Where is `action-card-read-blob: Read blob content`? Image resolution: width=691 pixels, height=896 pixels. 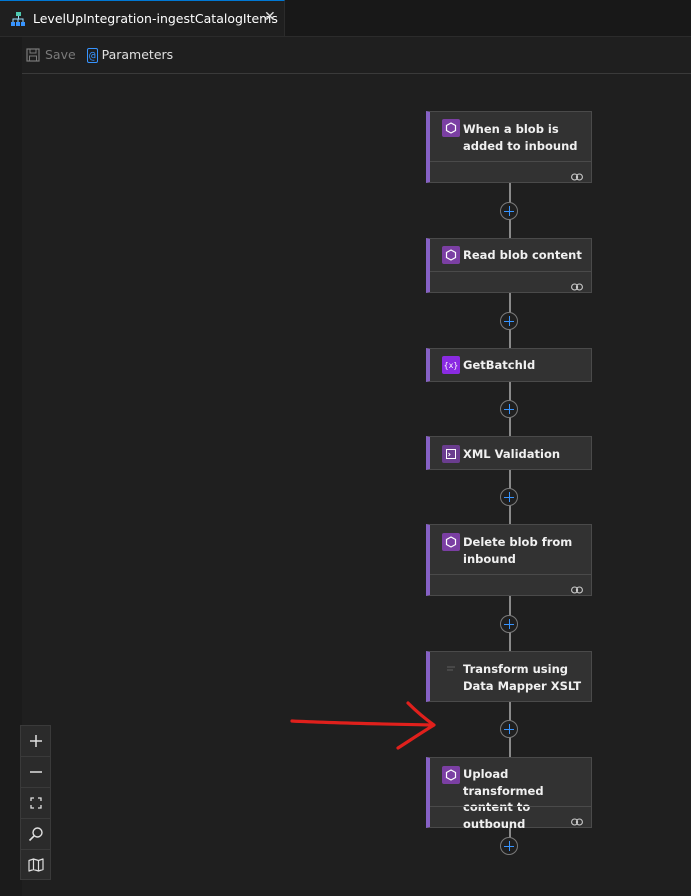
action-card-read-blob: Read blob content is located at coordinates (509, 265).